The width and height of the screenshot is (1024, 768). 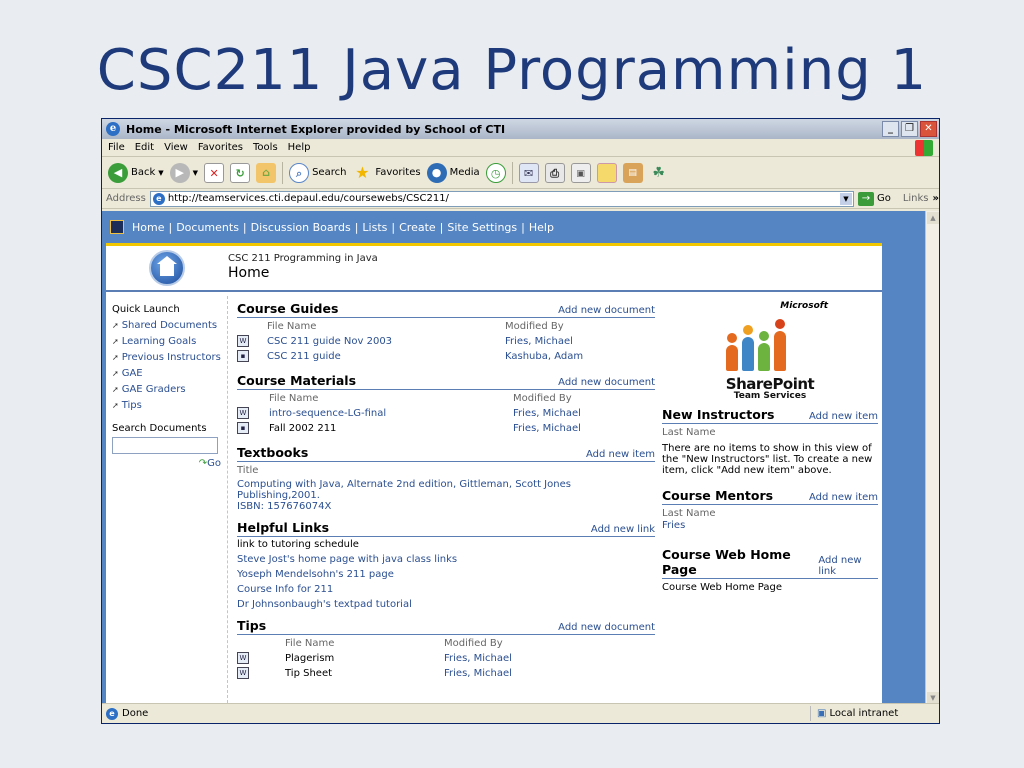 I want to click on course-materials-add: Add new document, so click(x=606, y=382).